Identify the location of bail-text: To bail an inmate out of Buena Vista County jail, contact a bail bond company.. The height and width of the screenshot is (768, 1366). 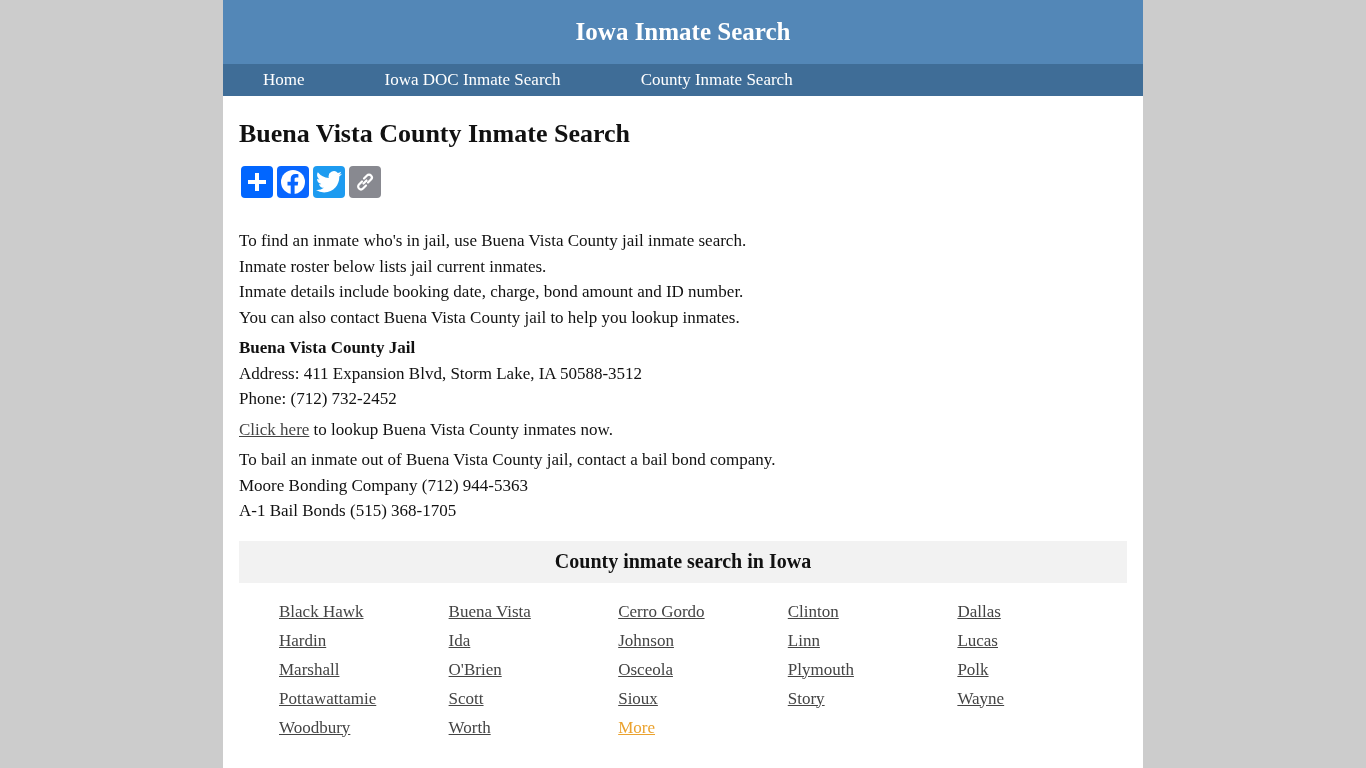
(508, 460).